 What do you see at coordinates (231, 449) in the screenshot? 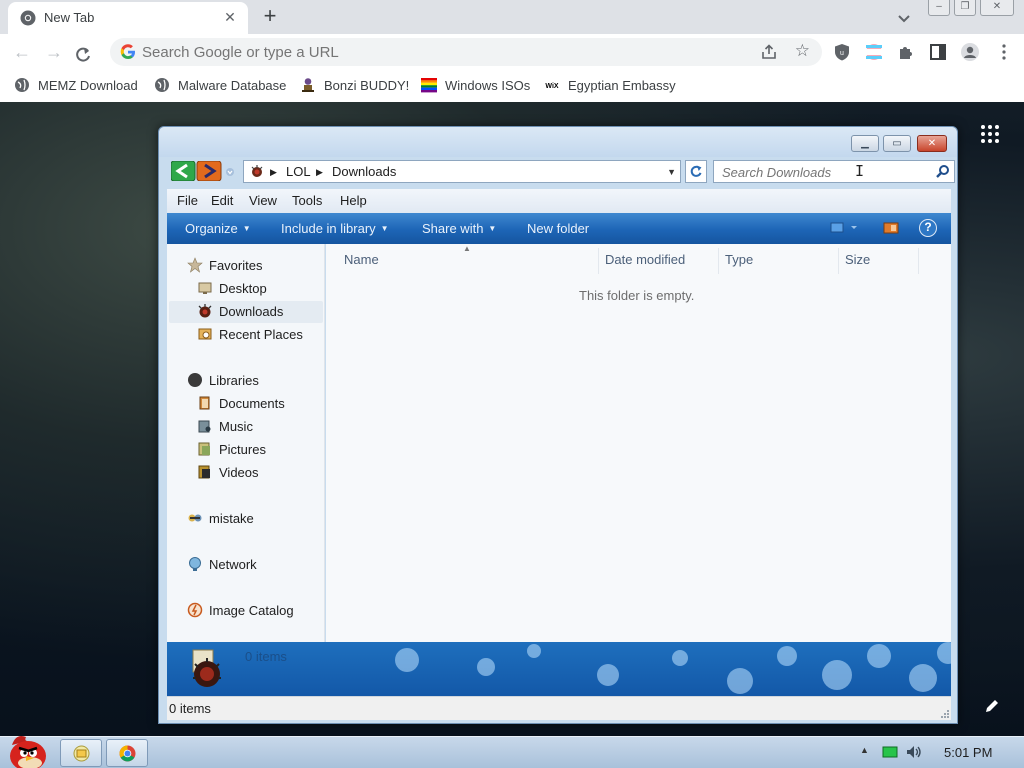
I see `nav-pictures: Pictures` at bounding box center [231, 449].